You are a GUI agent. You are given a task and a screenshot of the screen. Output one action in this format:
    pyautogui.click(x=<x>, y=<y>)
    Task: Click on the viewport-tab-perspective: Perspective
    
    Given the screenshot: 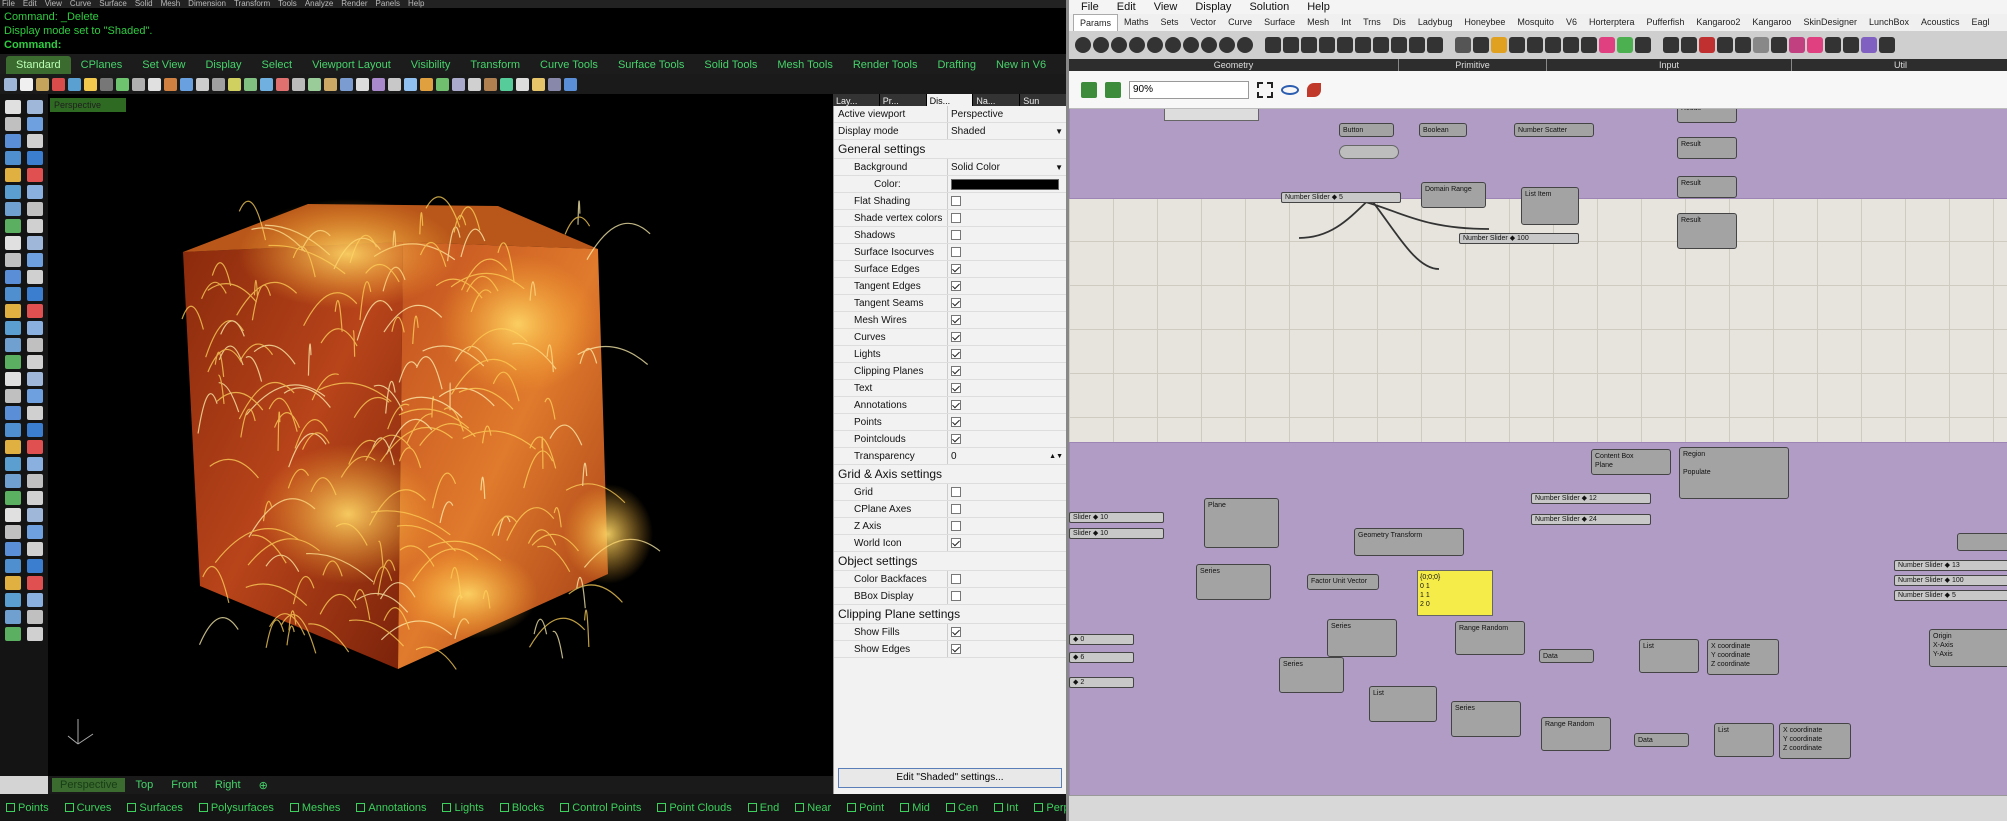 What is the action you would take?
    pyautogui.click(x=89, y=785)
    